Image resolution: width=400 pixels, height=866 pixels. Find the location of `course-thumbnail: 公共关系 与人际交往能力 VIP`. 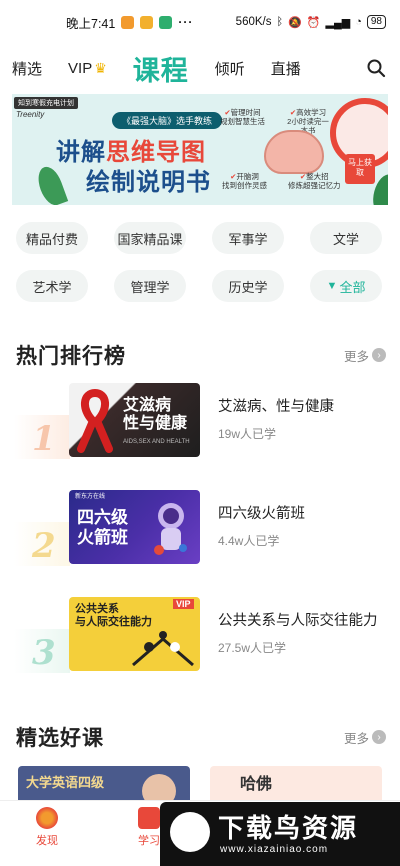

course-thumbnail: 公共关系 与人际交往能力 VIP is located at coordinates (134, 634).